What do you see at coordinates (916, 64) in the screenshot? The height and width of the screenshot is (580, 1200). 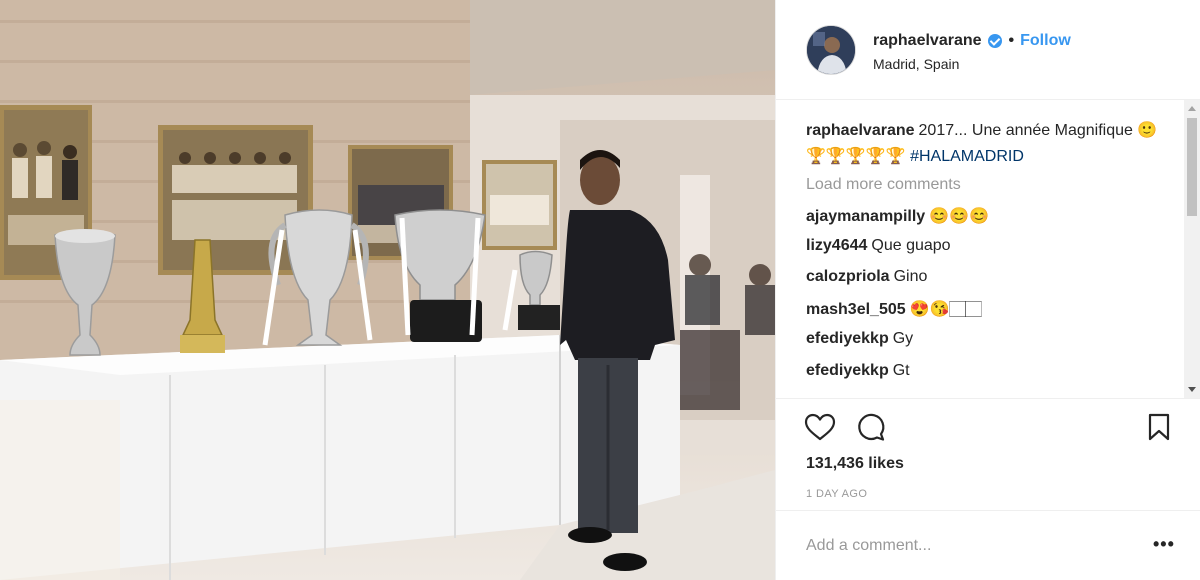 I see `location-link: Madrid, Spain` at bounding box center [916, 64].